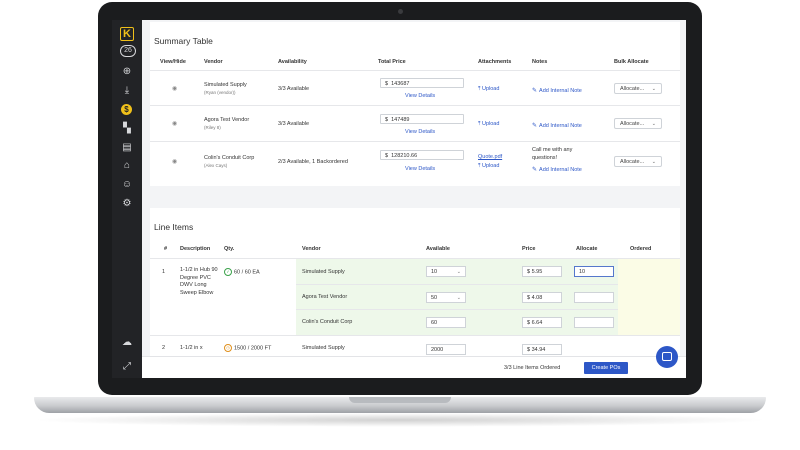 This screenshot has height=450, width=800. What do you see at coordinates (220, 92) in the screenshot?
I see `vendor-contact: (Ryan (vendor))` at bounding box center [220, 92].